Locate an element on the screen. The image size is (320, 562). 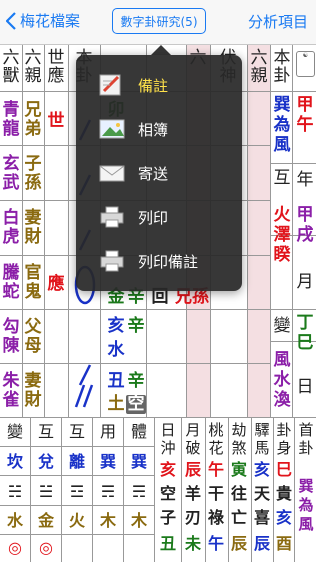
day-ganzhi: 丁巳 is located at coordinates (305, 333).